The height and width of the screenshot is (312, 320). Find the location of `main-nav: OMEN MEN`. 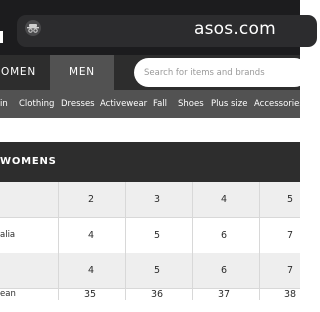

main-nav: OMEN MEN is located at coordinates (154, 72).